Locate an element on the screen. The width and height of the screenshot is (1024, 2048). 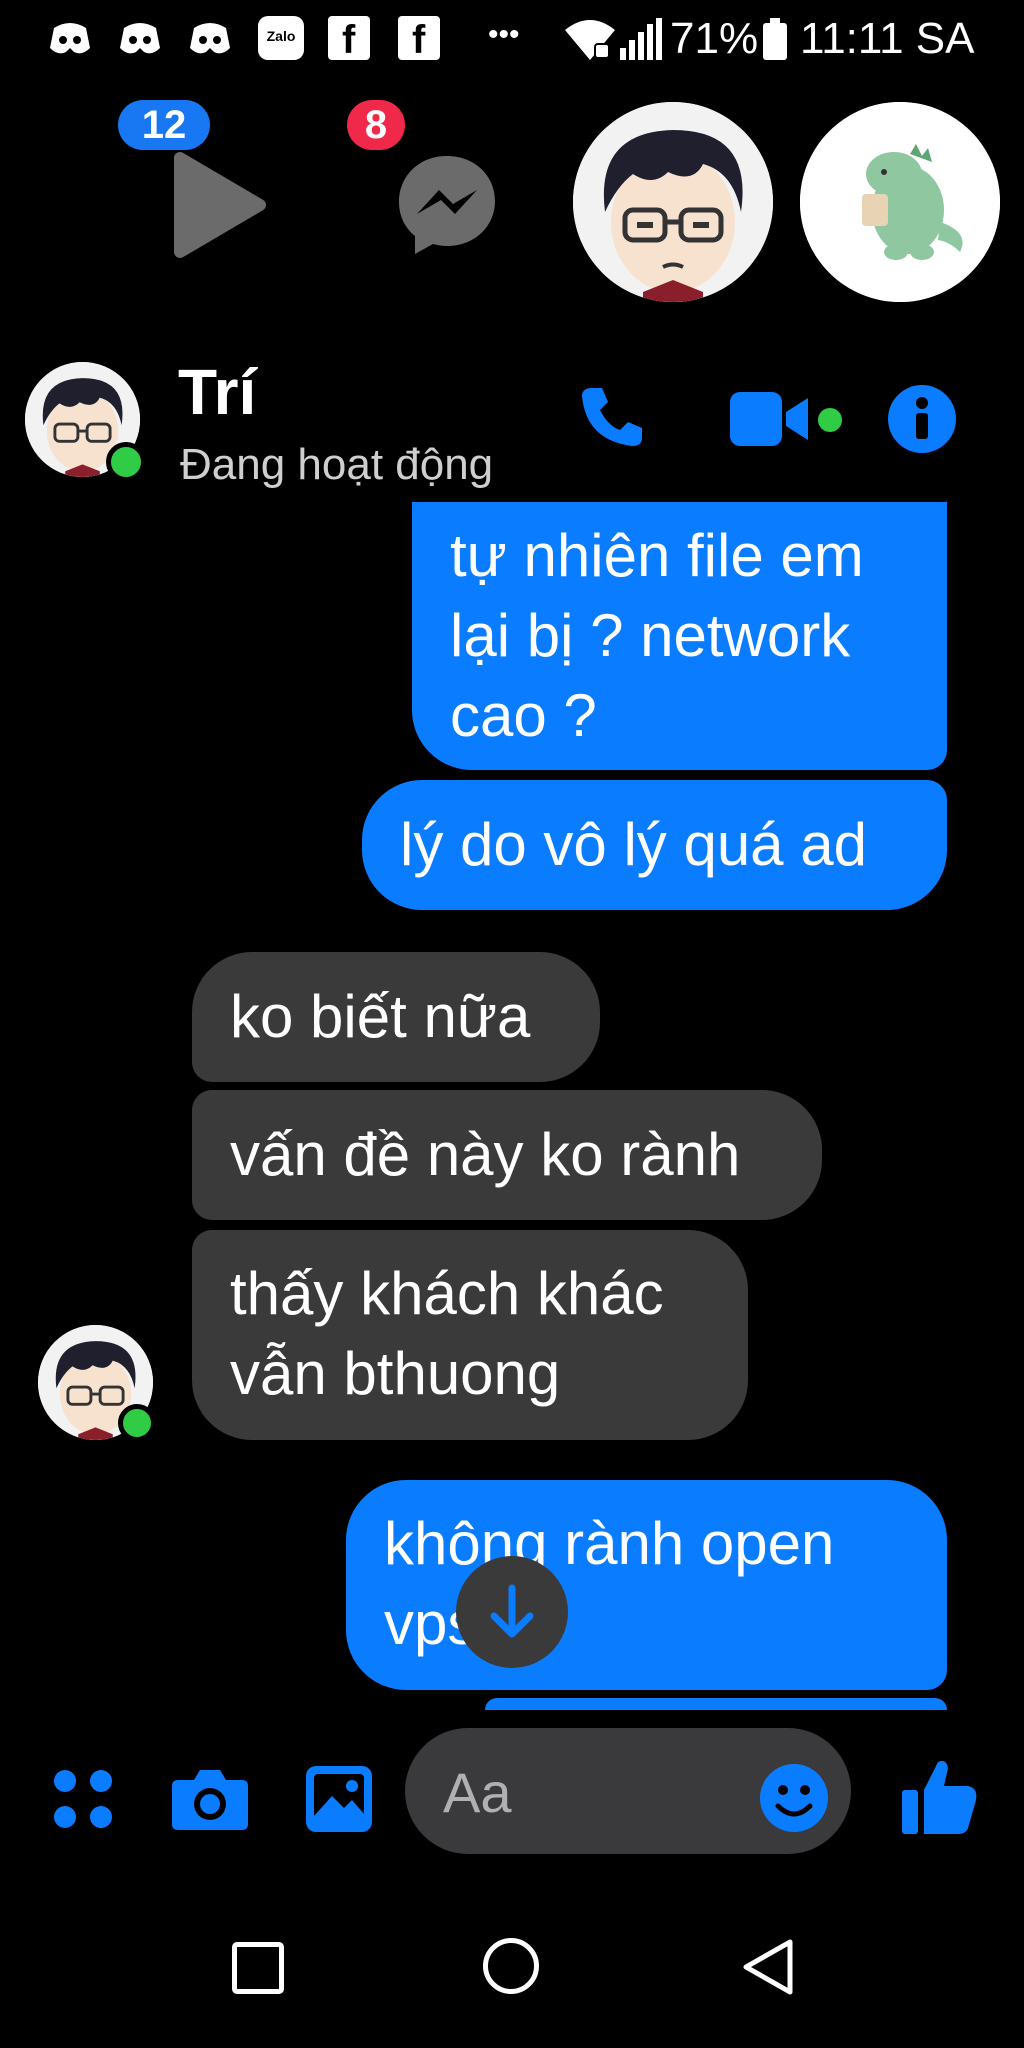
incoming-bubble: vấn đề này ko rành is located at coordinates (507, 1155).